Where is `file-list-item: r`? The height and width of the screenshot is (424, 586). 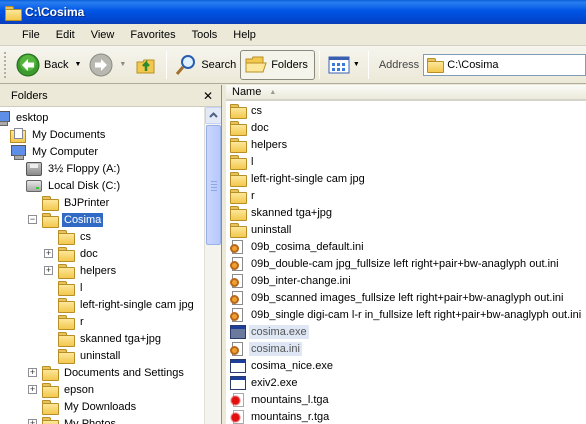 file-list-item: r is located at coordinates (243, 195).